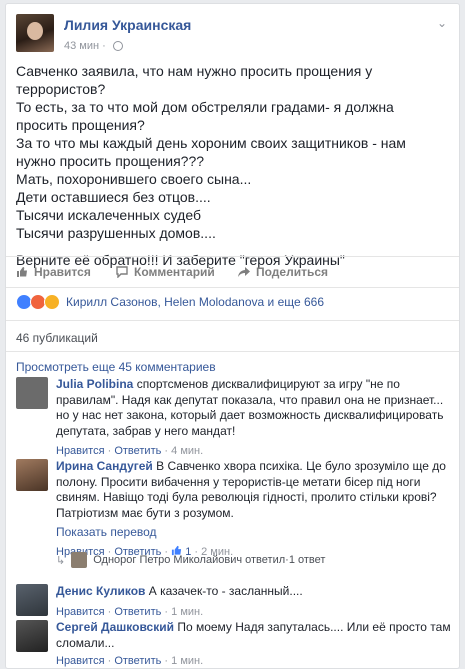 Image resolution: width=465 pixels, height=669 pixels. I want to click on share-label: Поделиться, so click(292, 272).